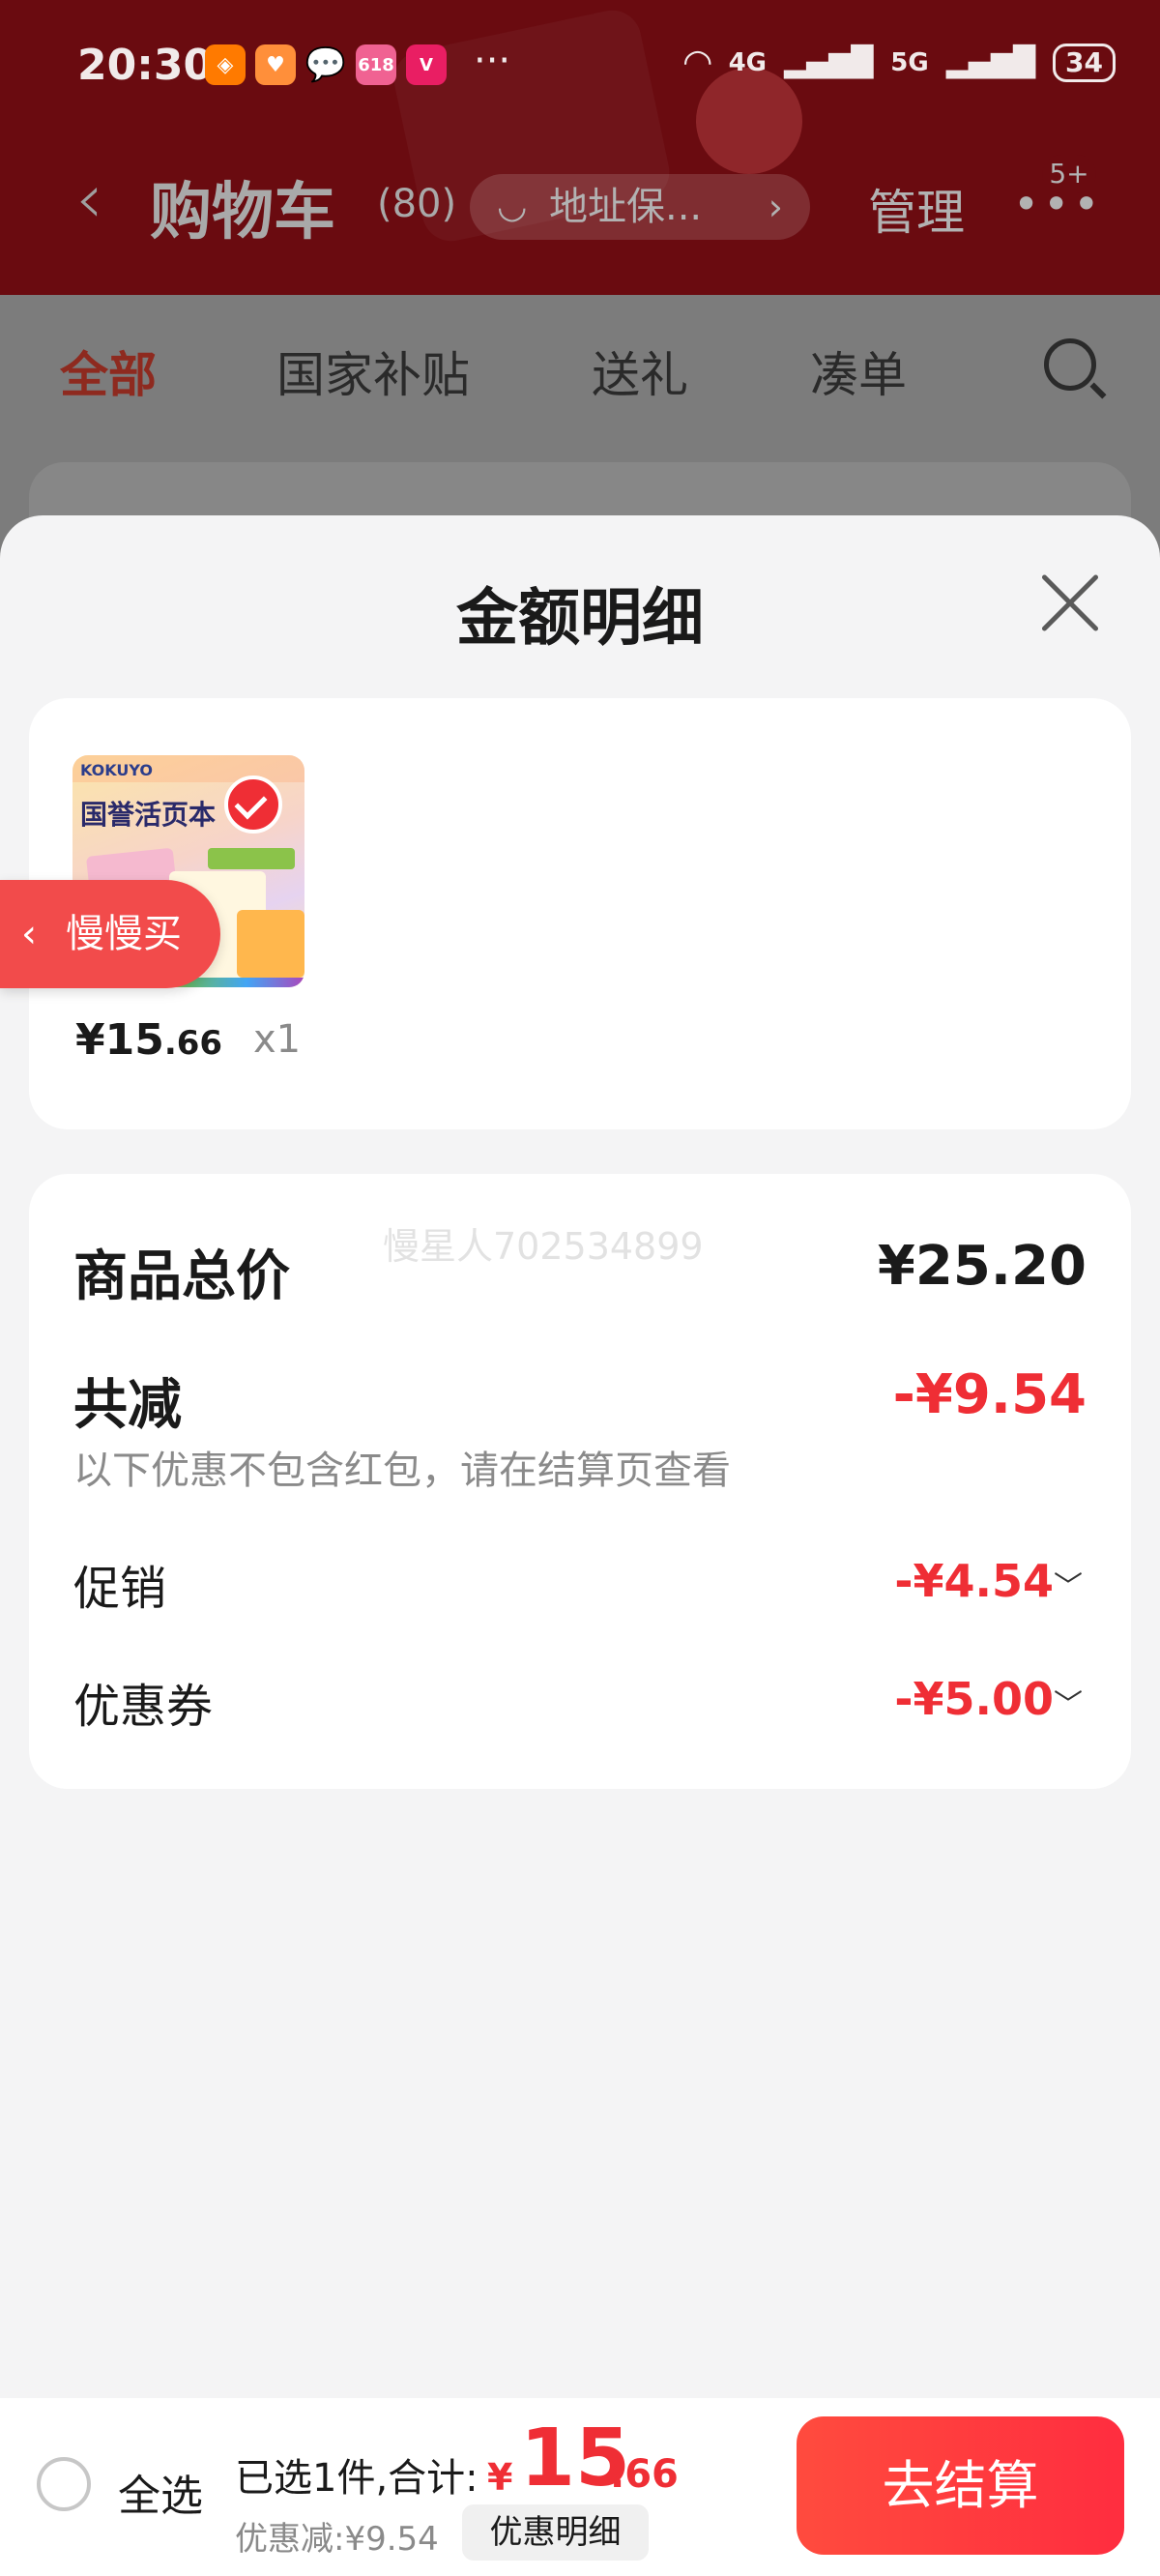 The width and height of the screenshot is (1160, 2576). Describe the element at coordinates (417, 204) in the screenshot. I see `cart-count: (80)` at that location.